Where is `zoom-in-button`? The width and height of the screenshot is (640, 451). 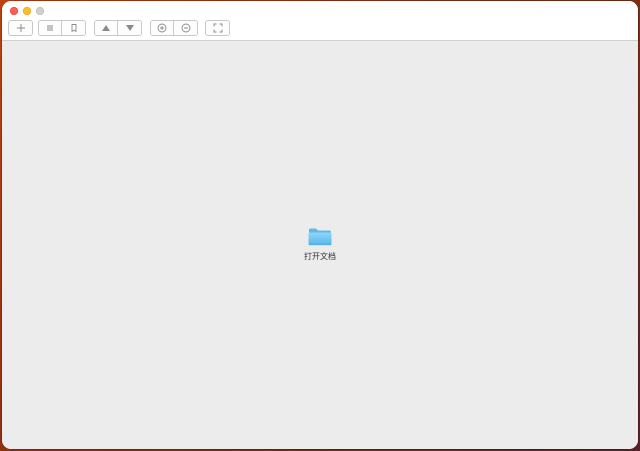
zoom-in-button is located at coordinates (162, 28).